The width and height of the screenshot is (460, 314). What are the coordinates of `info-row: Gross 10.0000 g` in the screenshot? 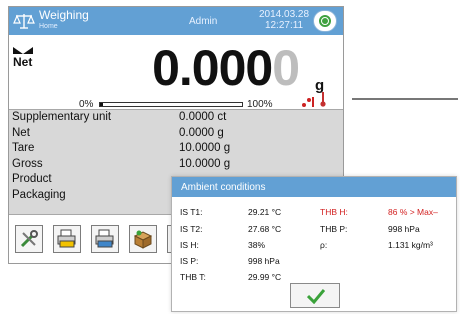 It's located at (176, 165).